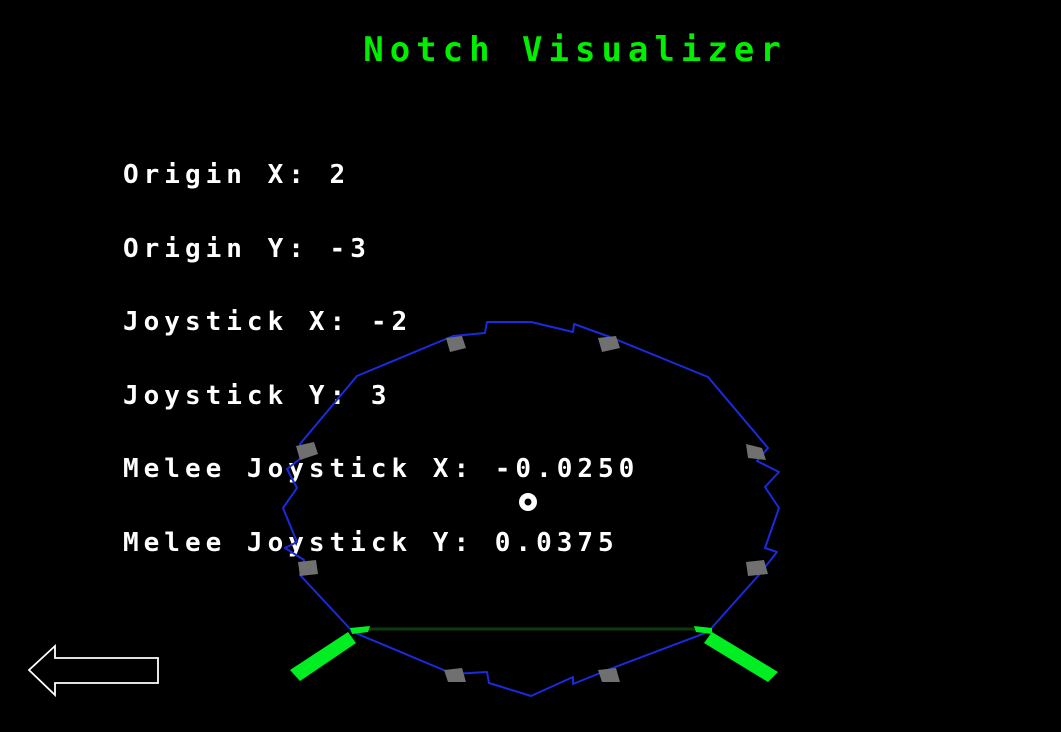 The height and width of the screenshot is (732, 1061). What do you see at coordinates (609, 344) in the screenshot?
I see `notch-marker-up-right` at bounding box center [609, 344].